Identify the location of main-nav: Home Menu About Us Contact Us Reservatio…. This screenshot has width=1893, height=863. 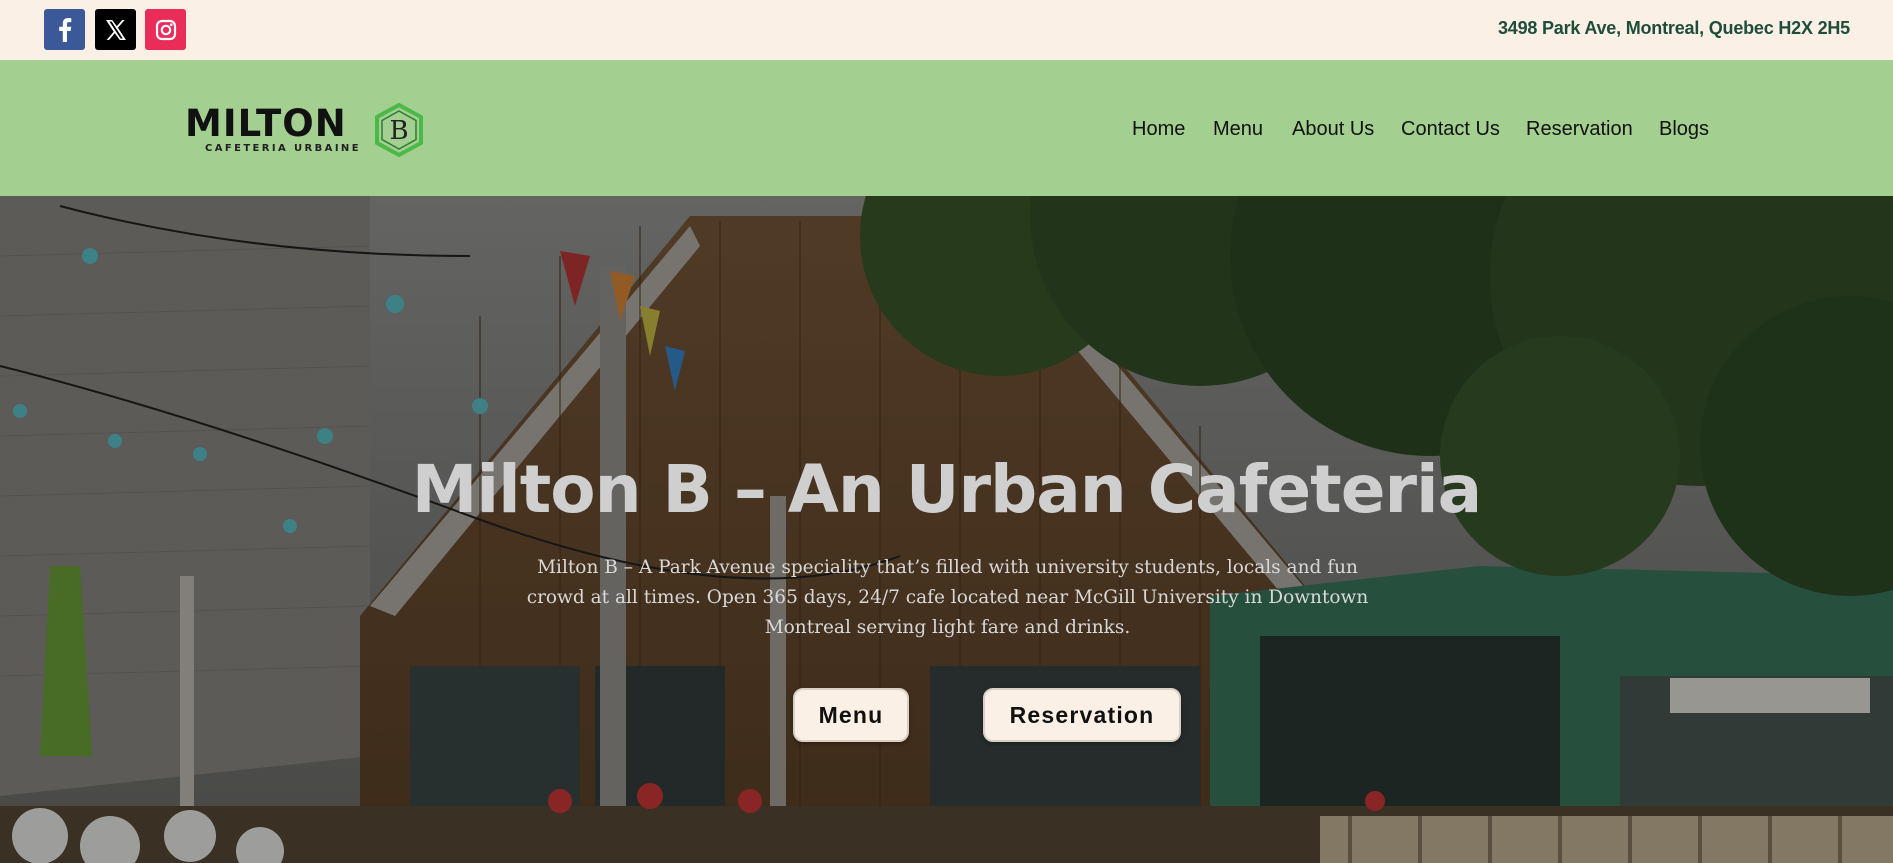
(946, 130).